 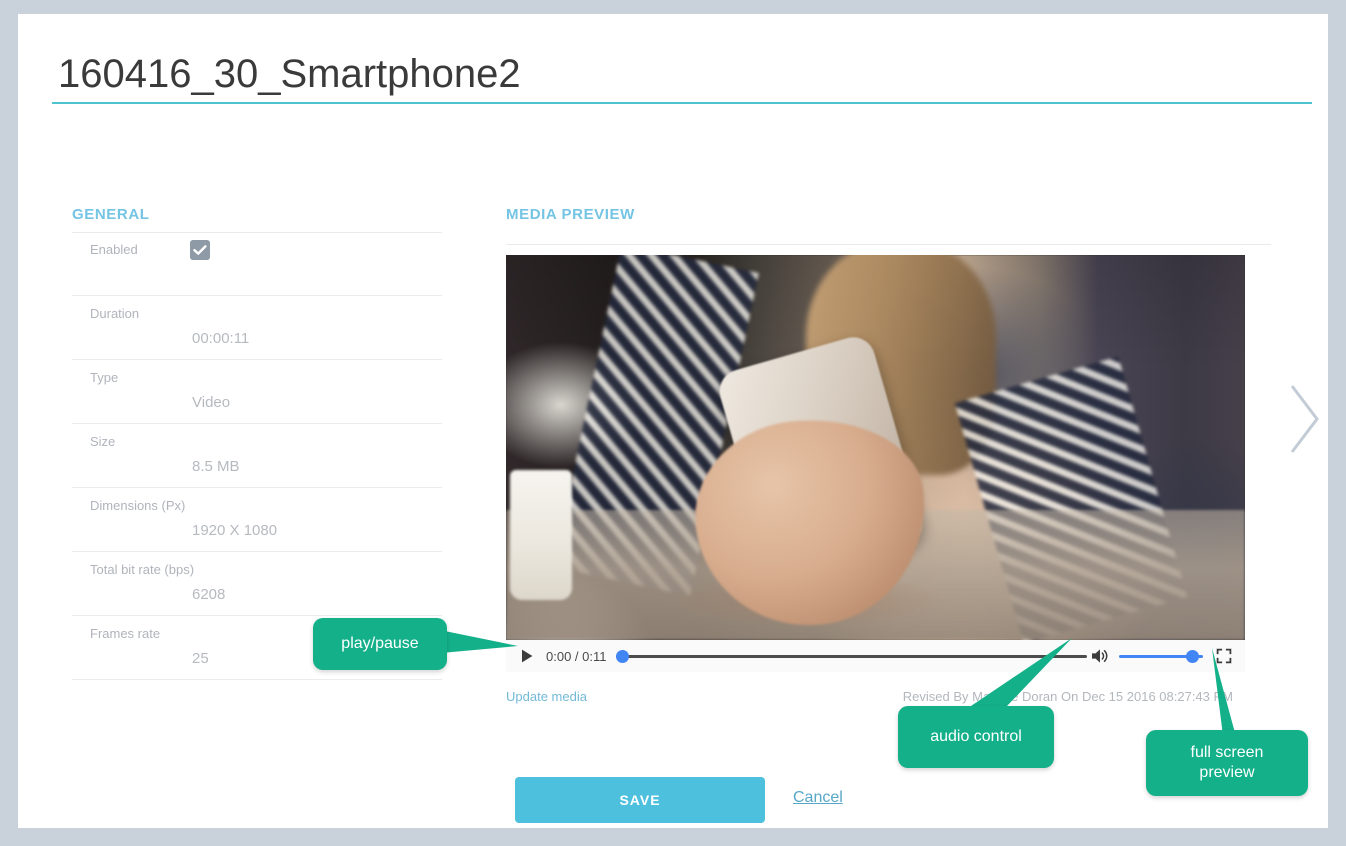 What do you see at coordinates (111, 214) in the screenshot?
I see `general-section-heading: GENERAL` at bounding box center [111, 214].